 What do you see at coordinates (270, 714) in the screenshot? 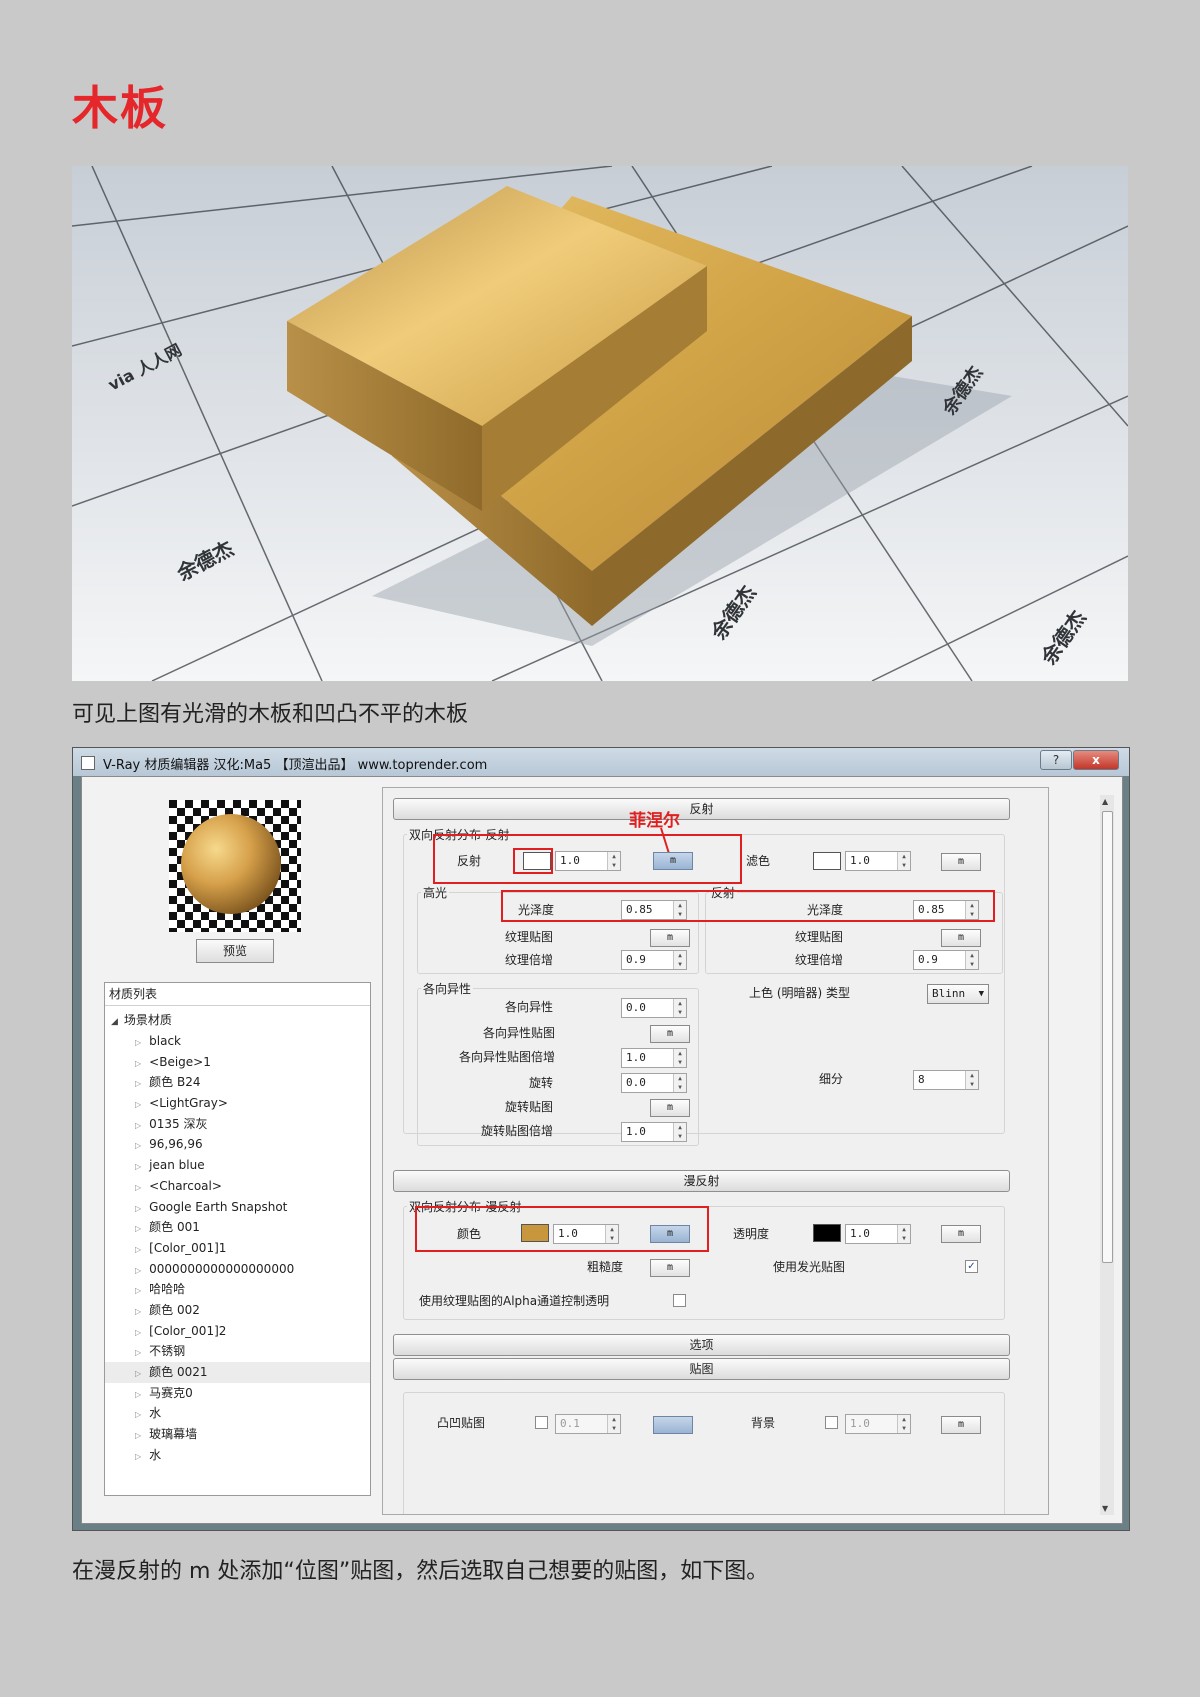
I see `caption-top: 可见上图有光滑的木板和凹凸不平的木板` at bounding box center [270, 714].